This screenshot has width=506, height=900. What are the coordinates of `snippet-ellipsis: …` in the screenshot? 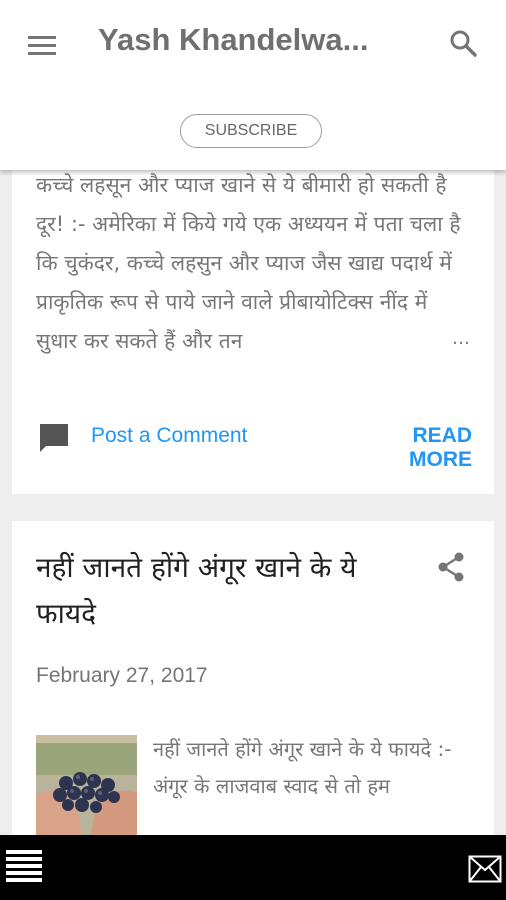 It's located at (461, 338).